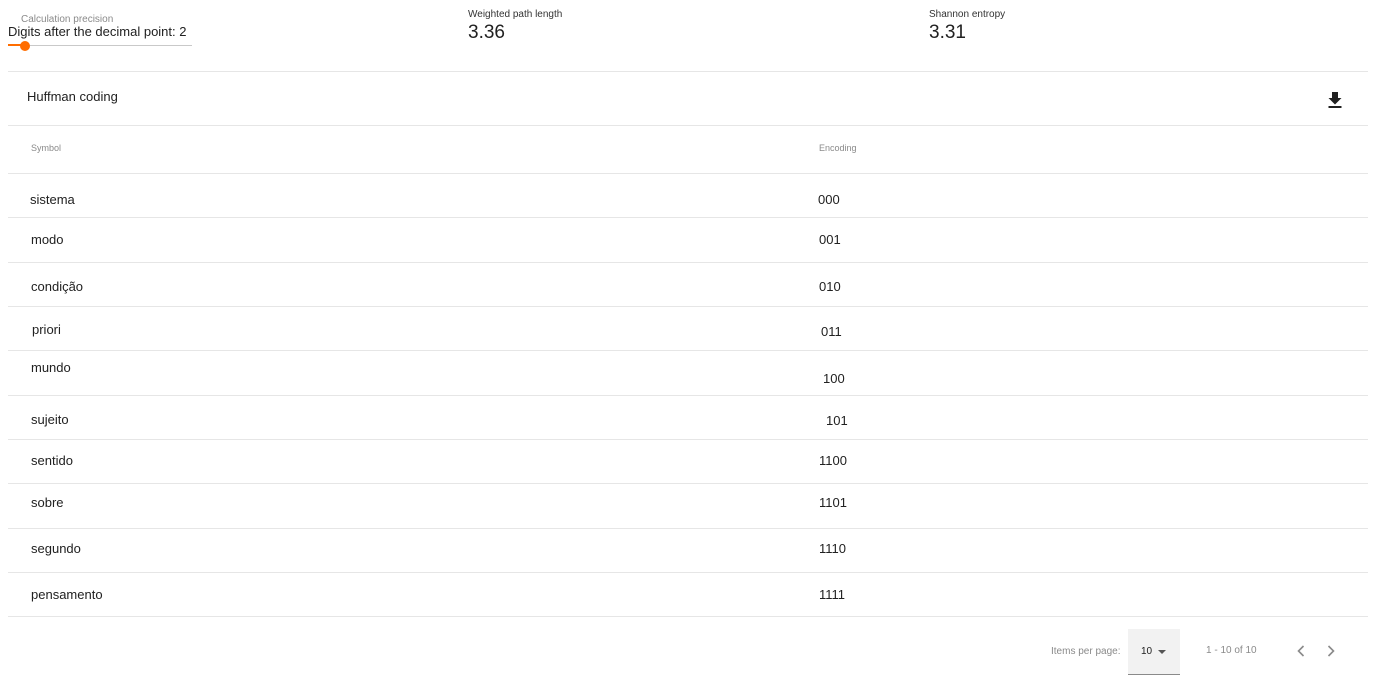 This screenshot has height=686, width=1376. I want to click on stats-divider, so click(688, 71).